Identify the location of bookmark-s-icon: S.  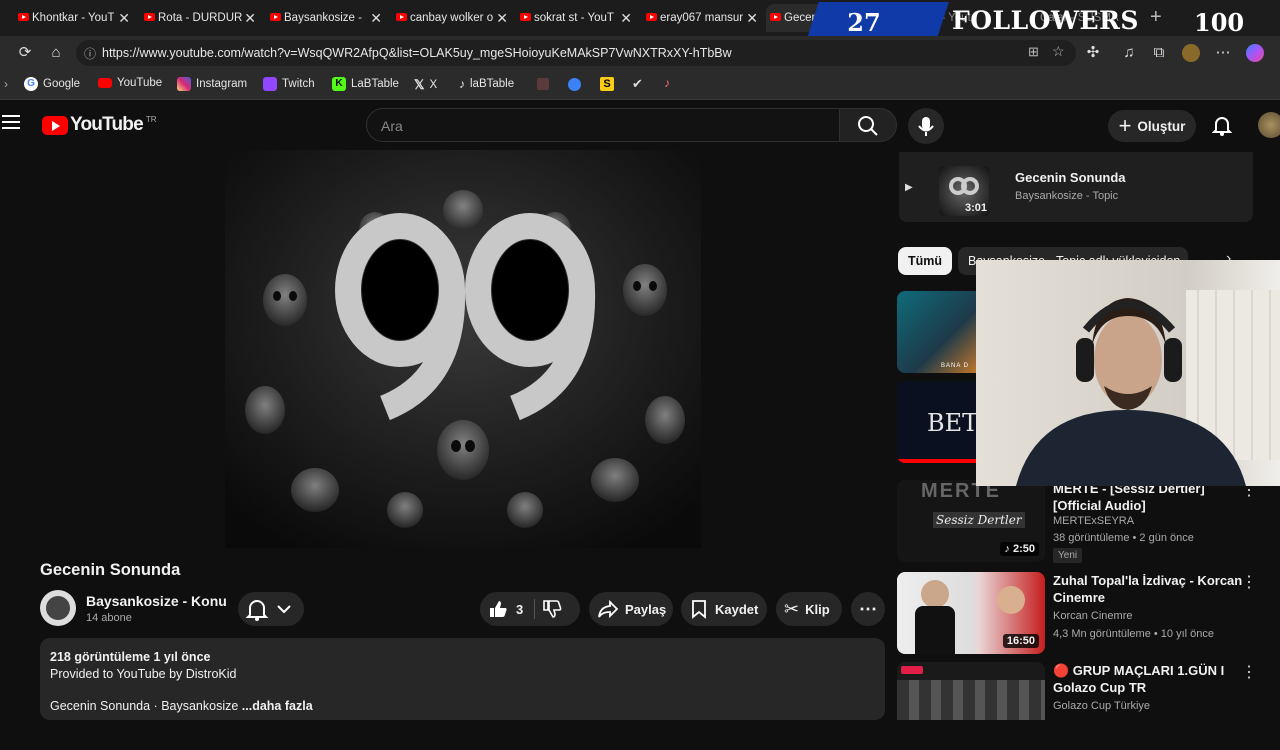
(607, 84).